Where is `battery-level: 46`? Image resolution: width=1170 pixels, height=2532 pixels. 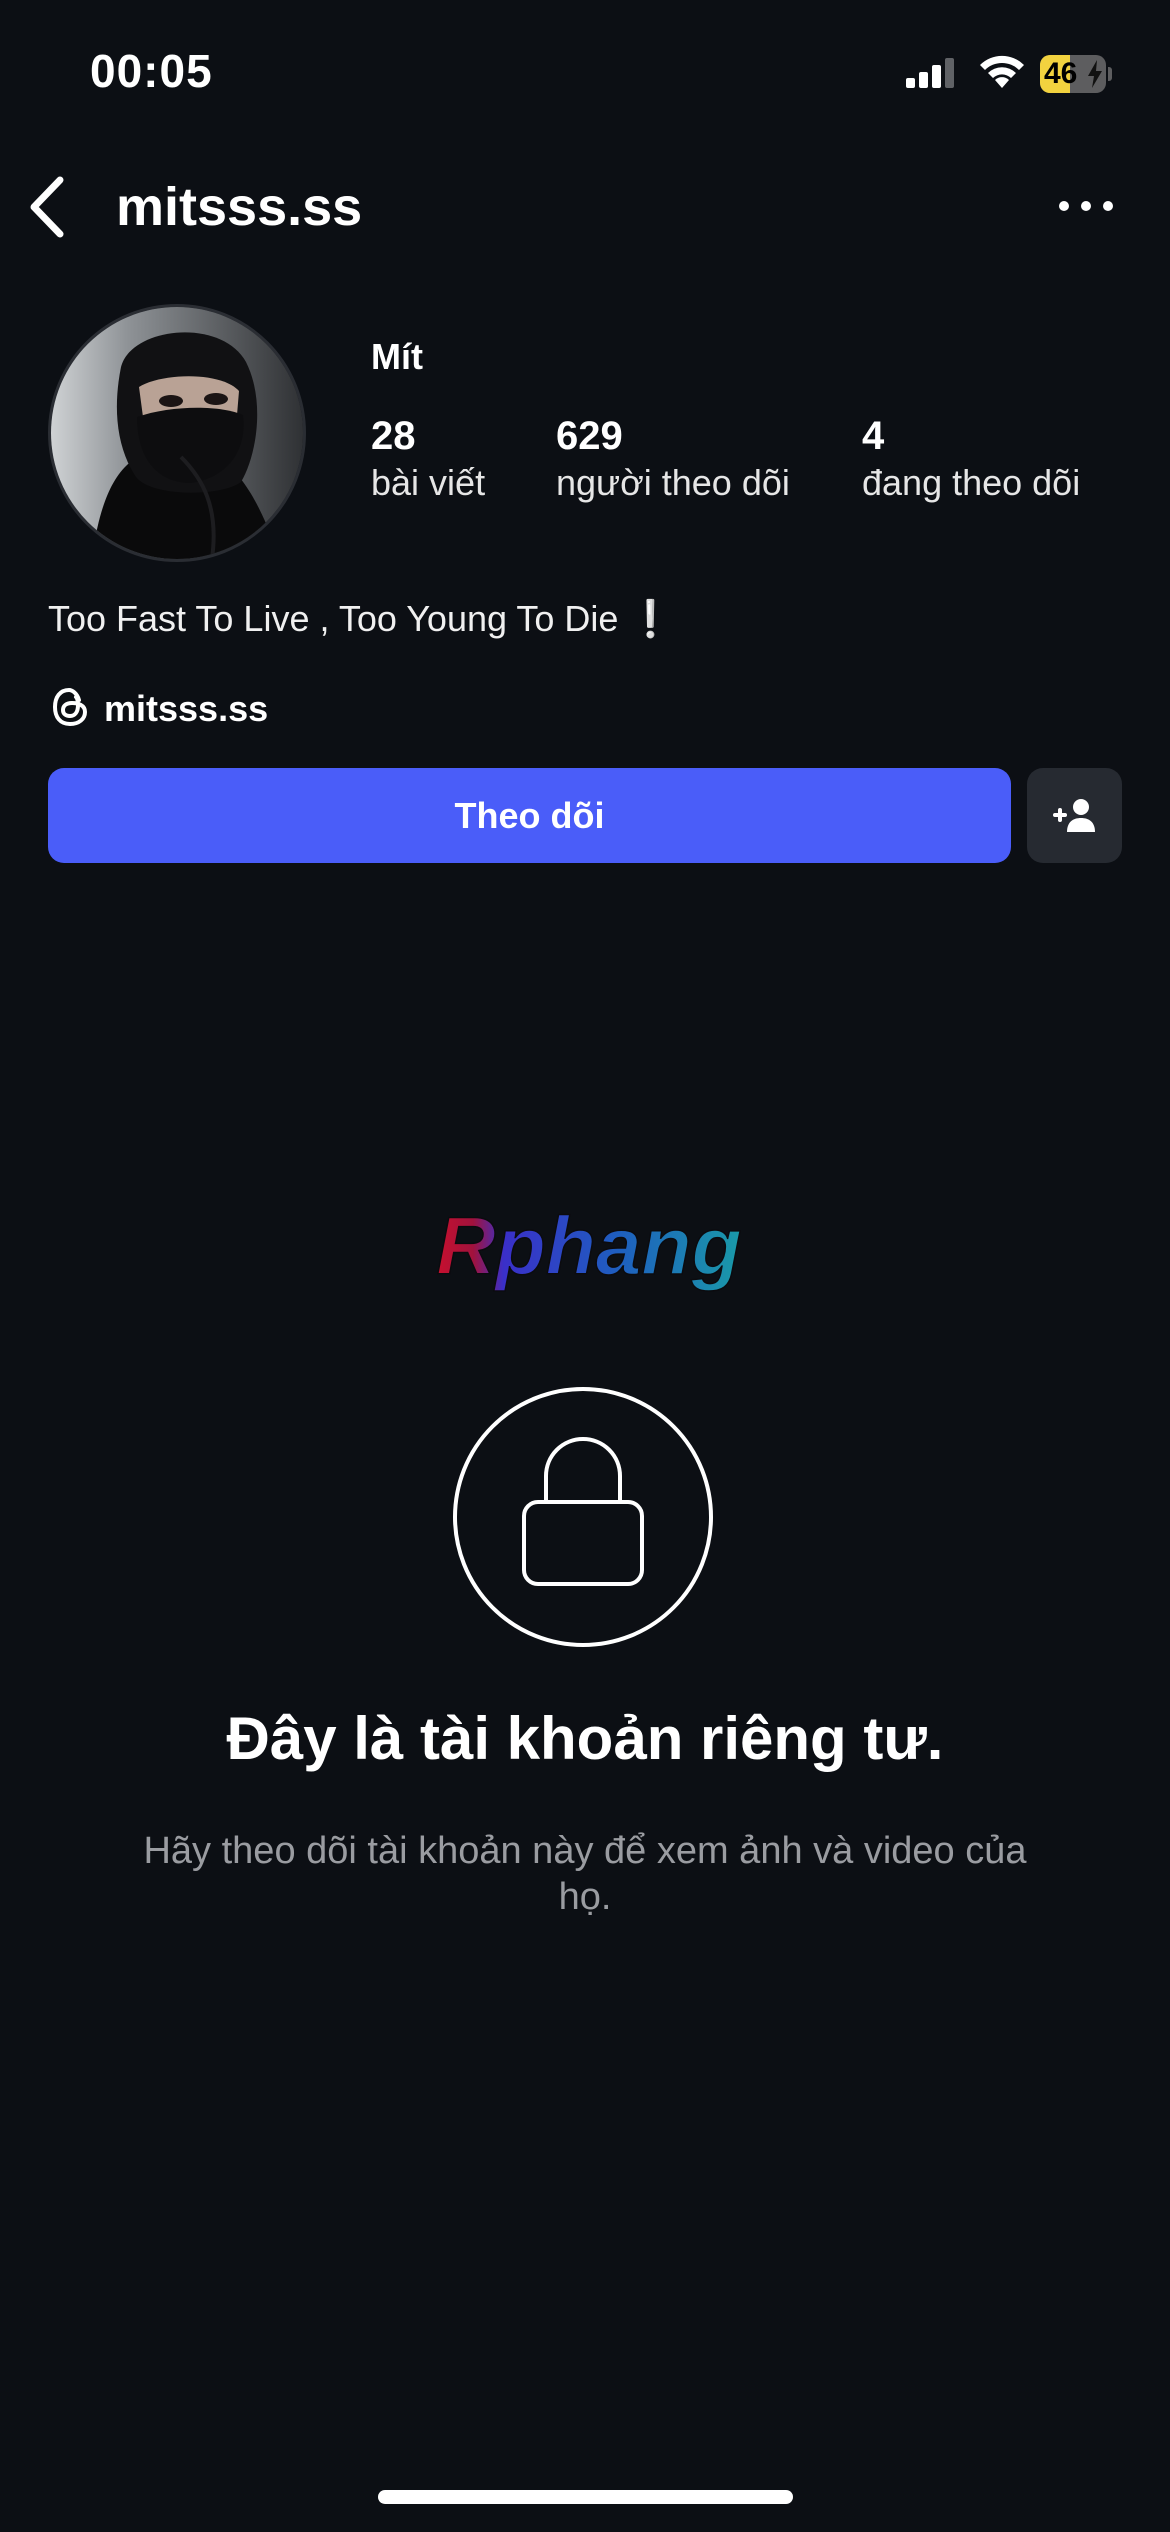 battery-level: 46 is located at coordinates (1061, 73).